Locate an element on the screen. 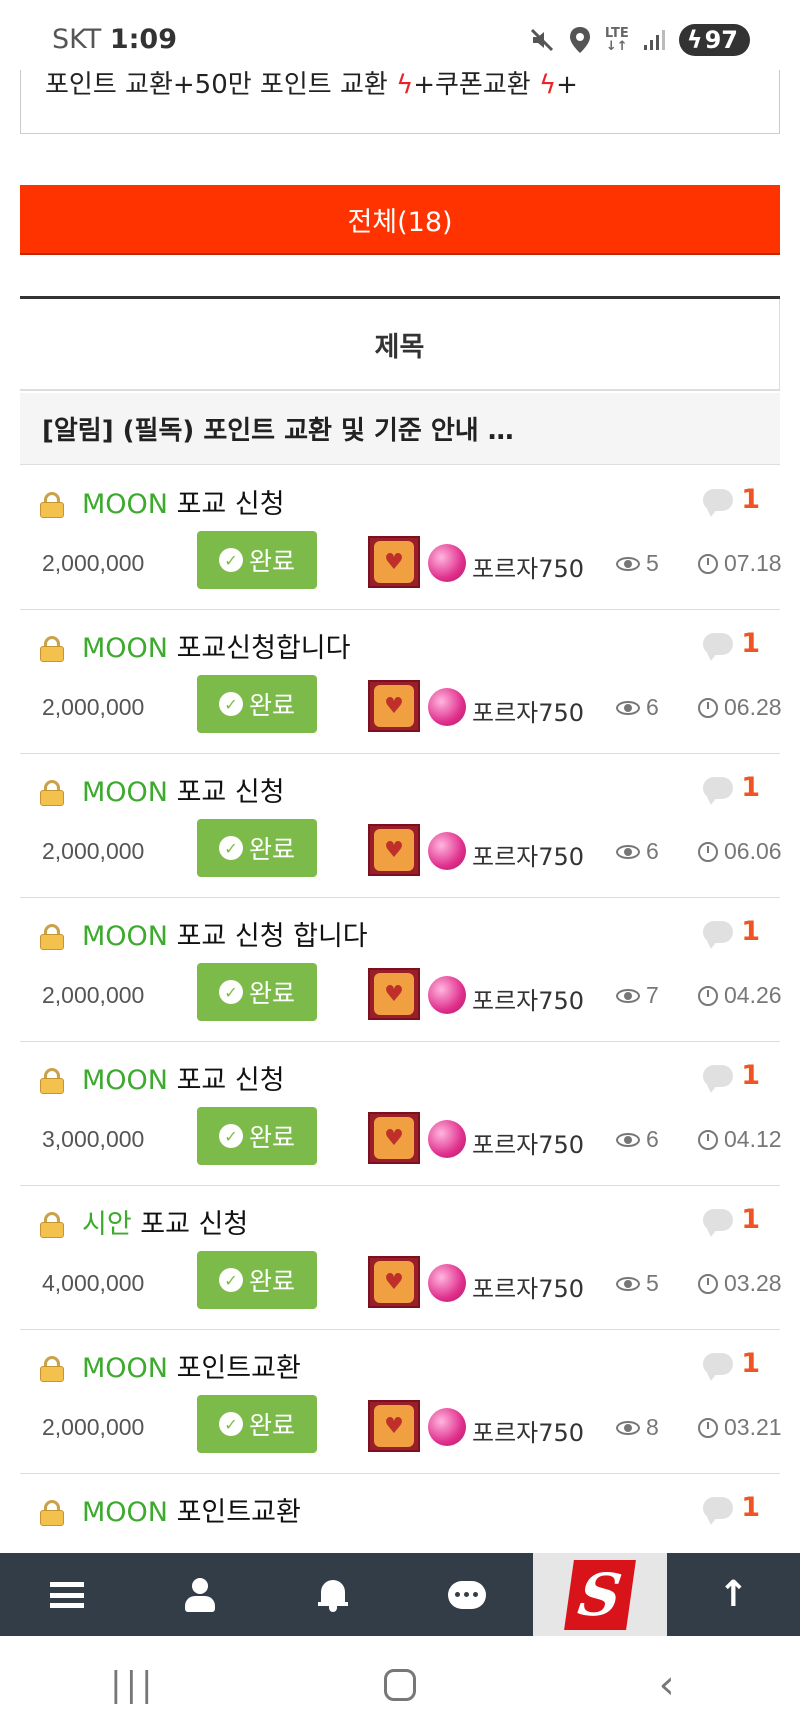 The height and width of the screenshot is (1734, 800). all-posts-button: 전체(18) is located at coordinates (400, 220).